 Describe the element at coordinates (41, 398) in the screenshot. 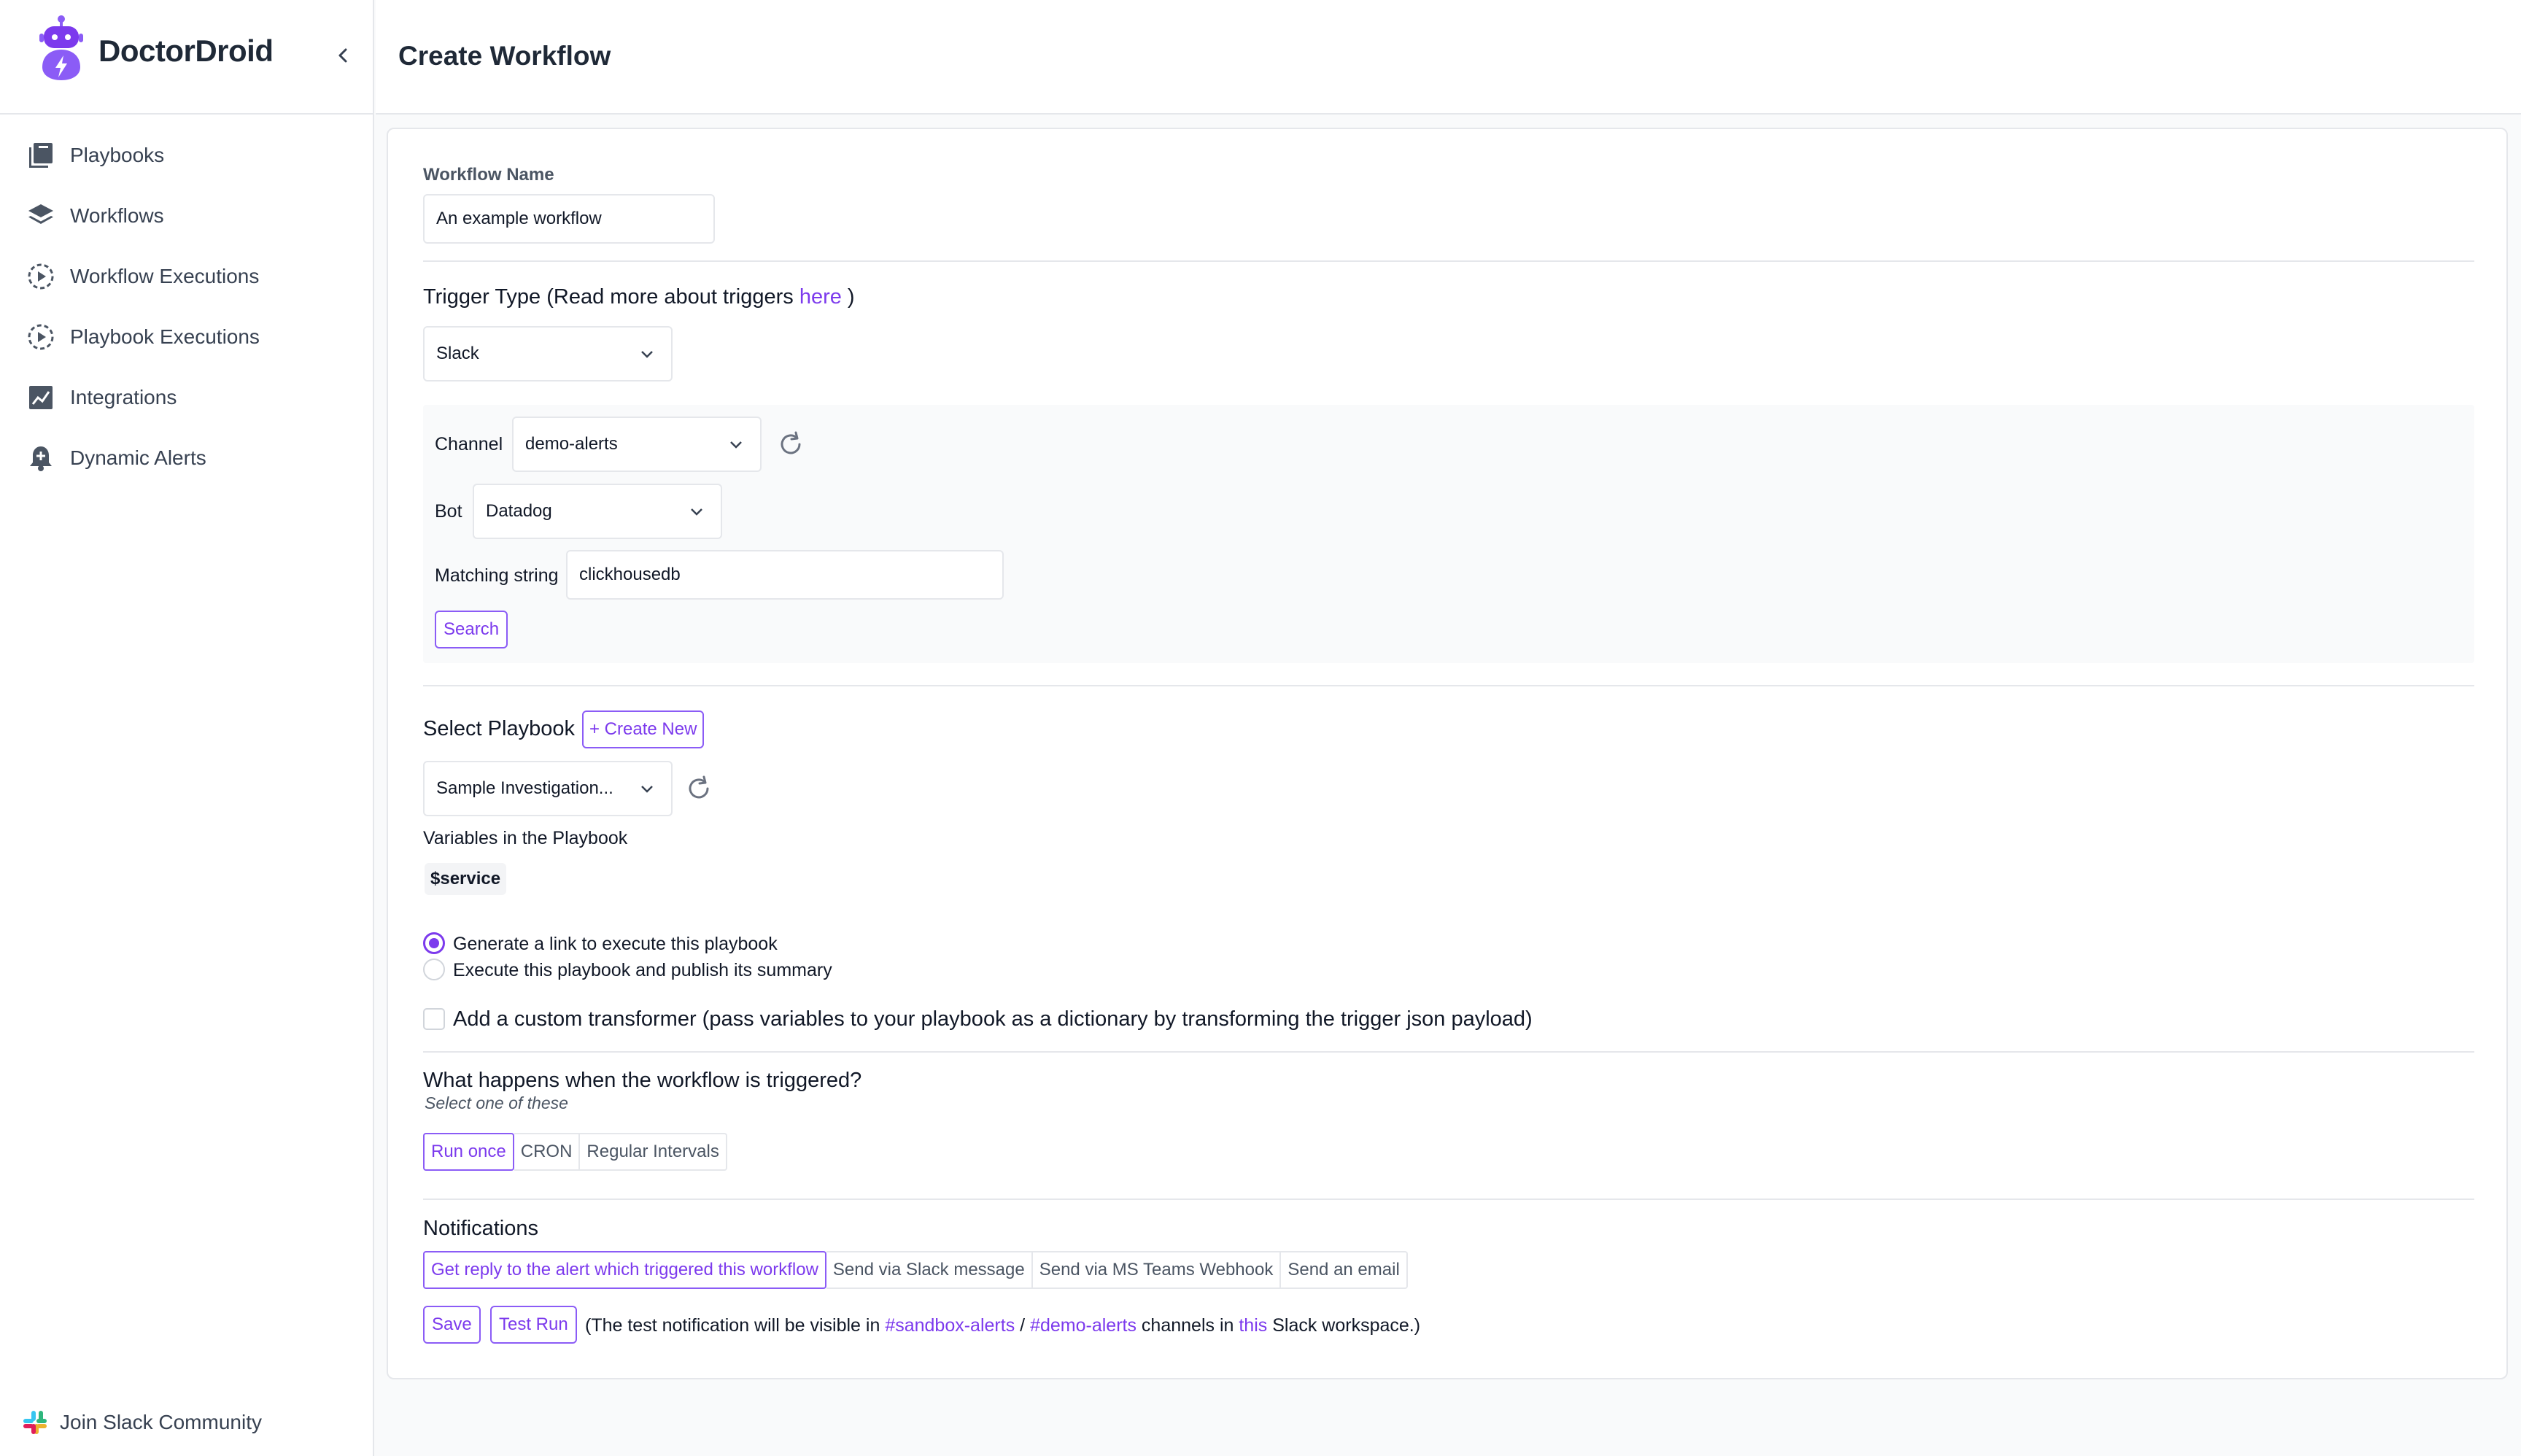

I see `chart-icon` at that location.